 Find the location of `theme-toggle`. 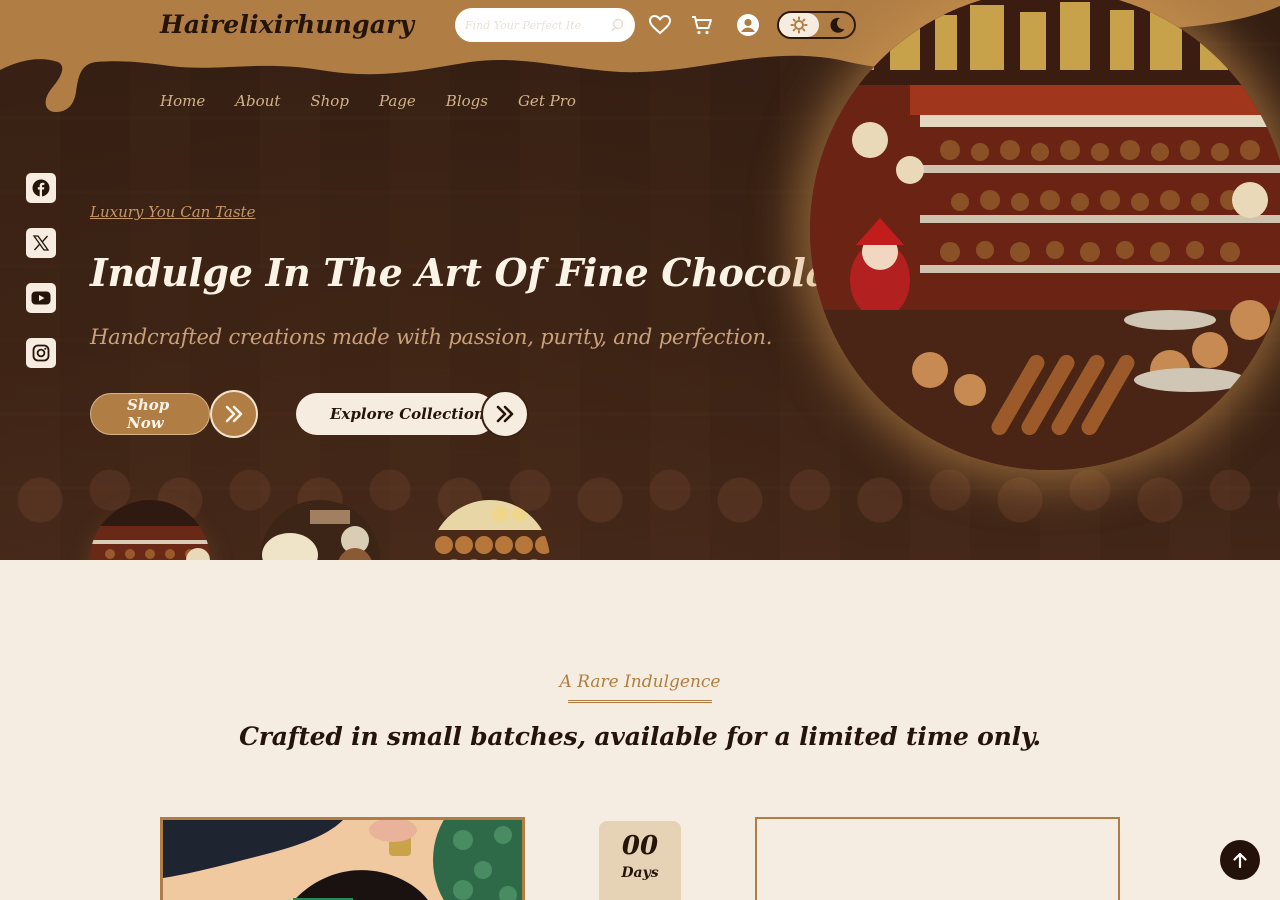

theme-toggle is located at coordinates (816, 25).